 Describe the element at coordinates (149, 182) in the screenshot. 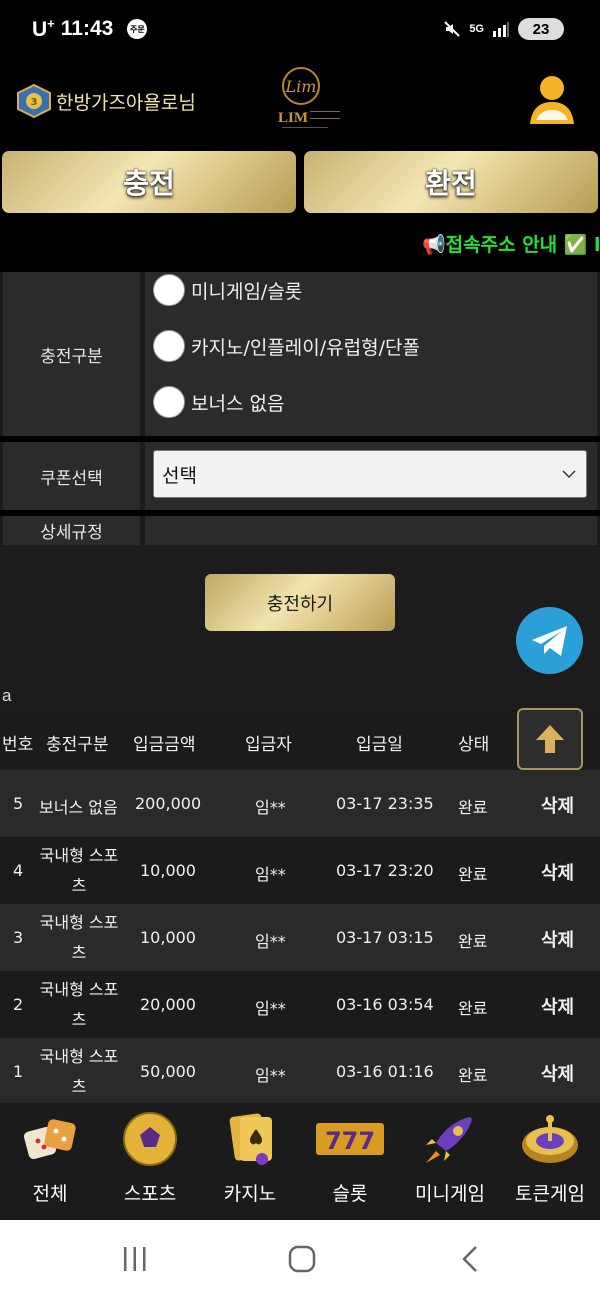

I see `charge-tab-button: 충전` at that location.